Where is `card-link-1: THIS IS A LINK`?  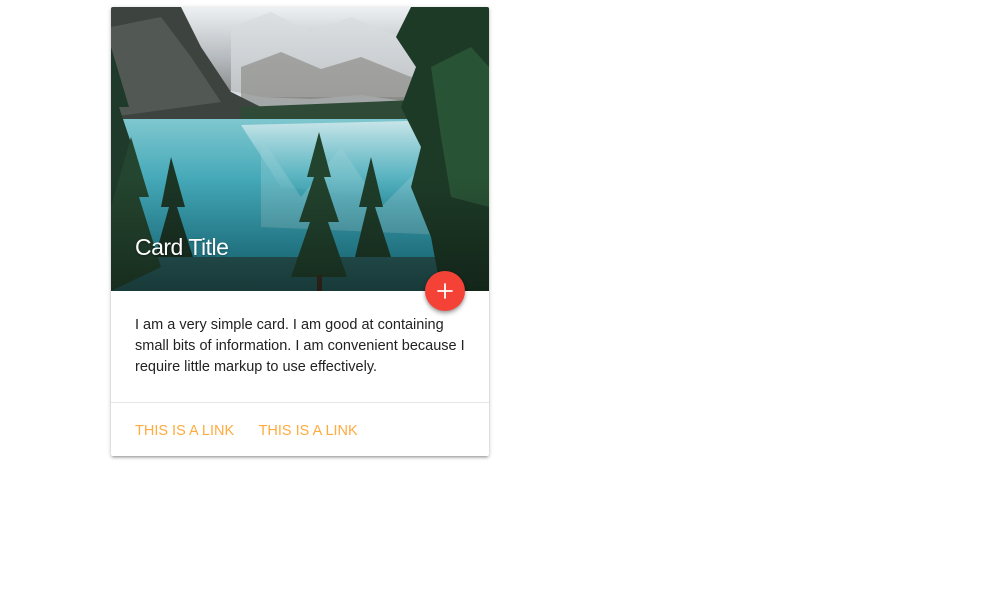
card-link-1: THIS IS A LINK is located at coordinates (184, 431).